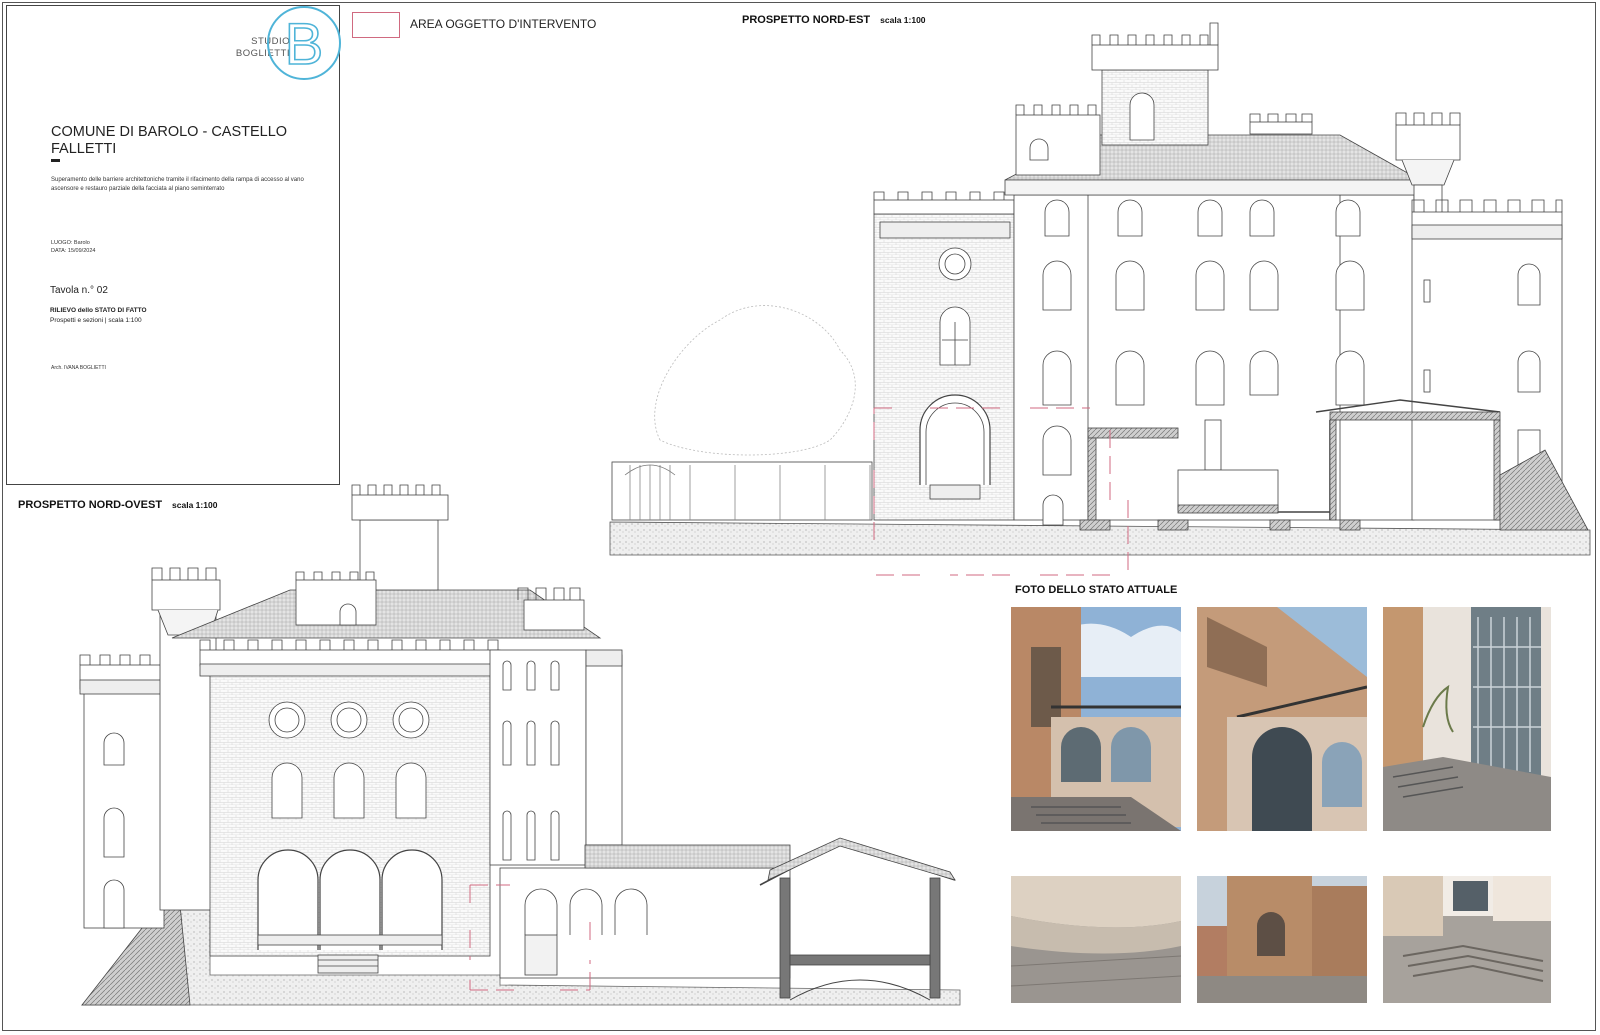 Image resolution: width=1600 pixels, height=1035 pixels. I want to click on photo-3-image, so click(1467, 719).